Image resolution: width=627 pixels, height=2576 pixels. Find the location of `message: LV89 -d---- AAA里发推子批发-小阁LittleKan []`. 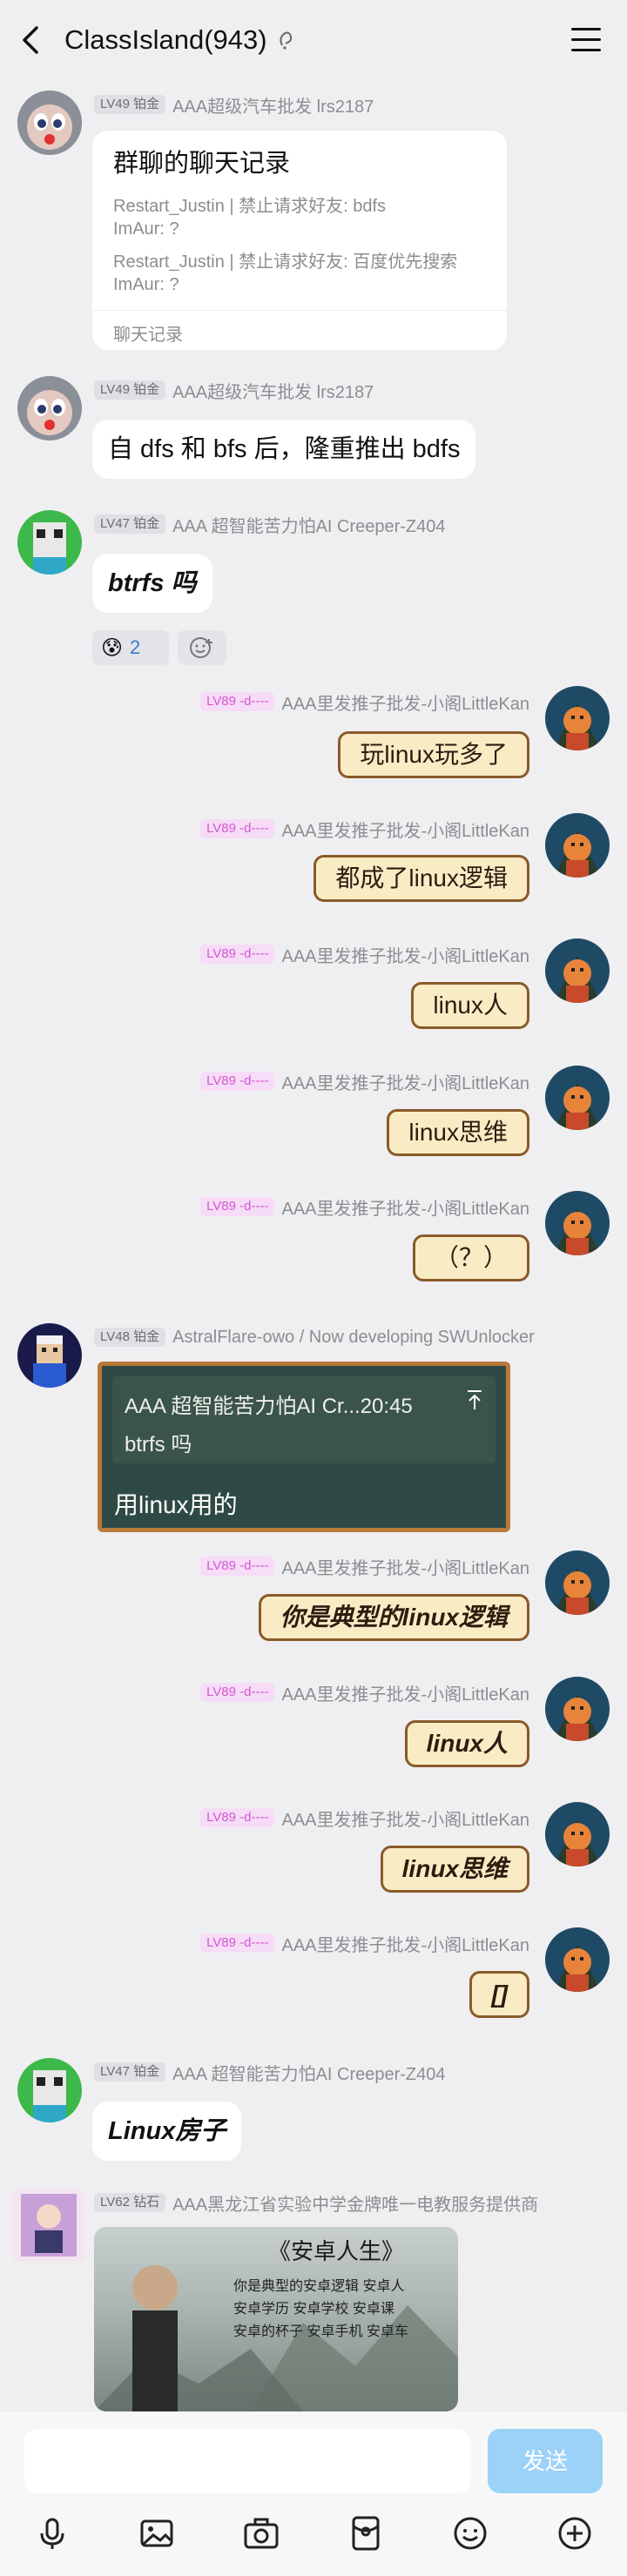

message: LV89 -d---- AAA里发推子批发-小阁LittleKan [] is located at coordinates (313, 1983).